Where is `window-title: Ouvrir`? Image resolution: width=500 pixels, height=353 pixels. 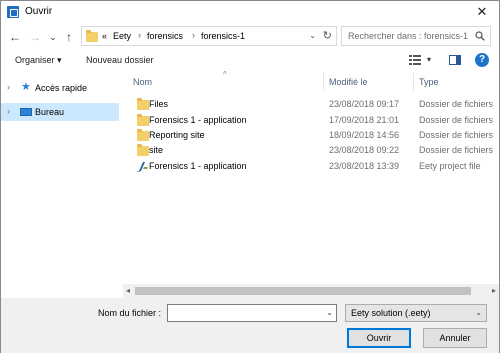 window-title: Ouvrir is located at coordinates (39, 11).